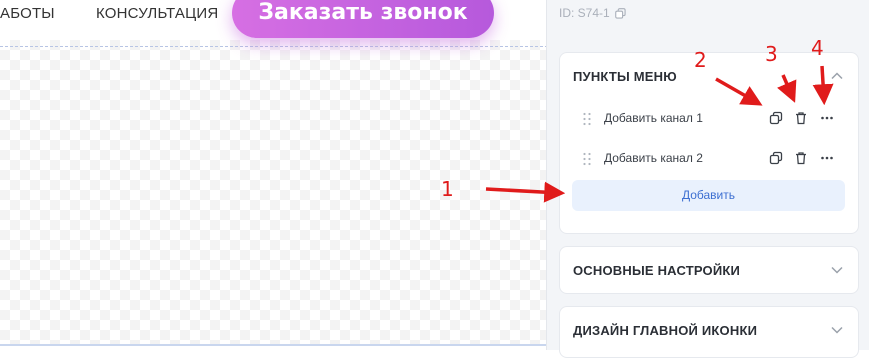 The width and height of the screenshot is (872, 358). Describe the element at coordinates (708, 195) in the screenshot. I see `add-menu-item-button: Добавить` at that location.